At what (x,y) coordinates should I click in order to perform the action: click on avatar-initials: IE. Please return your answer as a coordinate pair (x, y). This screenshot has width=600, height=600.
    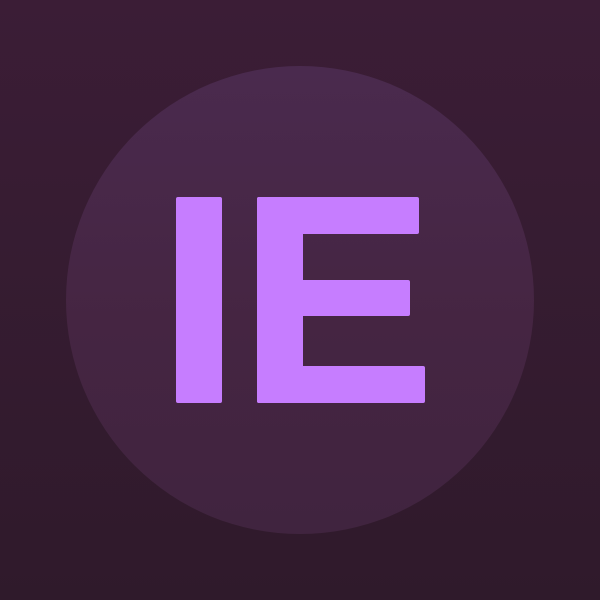
    Looking at the image, I should click on (300, 300).